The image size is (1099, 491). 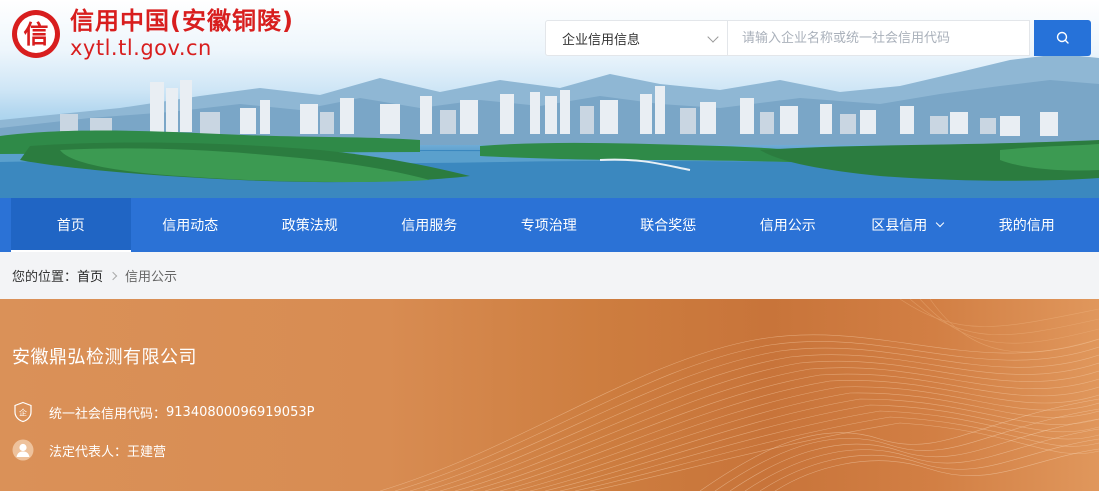 I want to click on nav-item-credit-publicity: 信用公示, so click(x=788, y=225).